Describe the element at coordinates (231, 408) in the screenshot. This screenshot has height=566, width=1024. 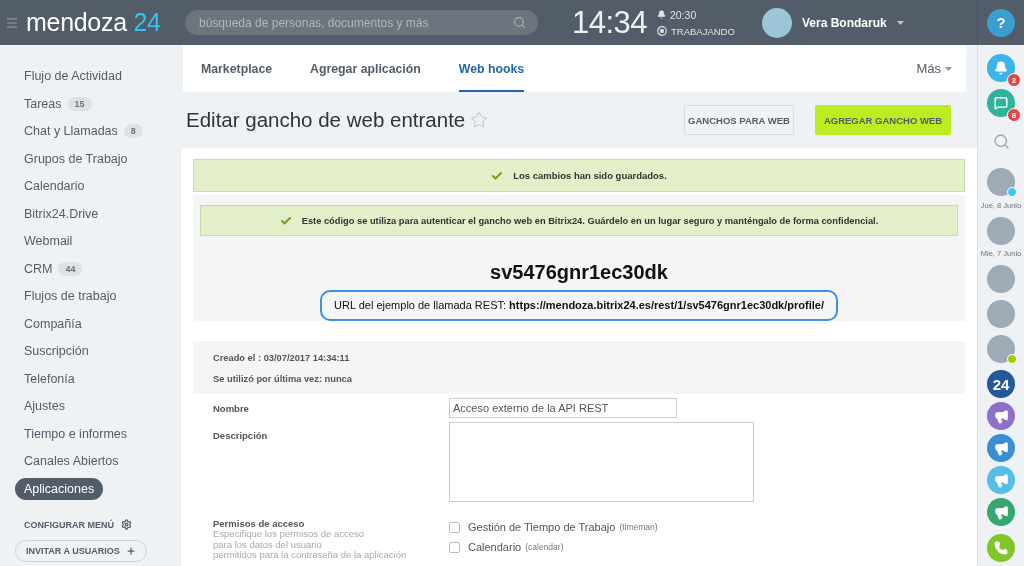
I see `field-label: Nombre` at that location.